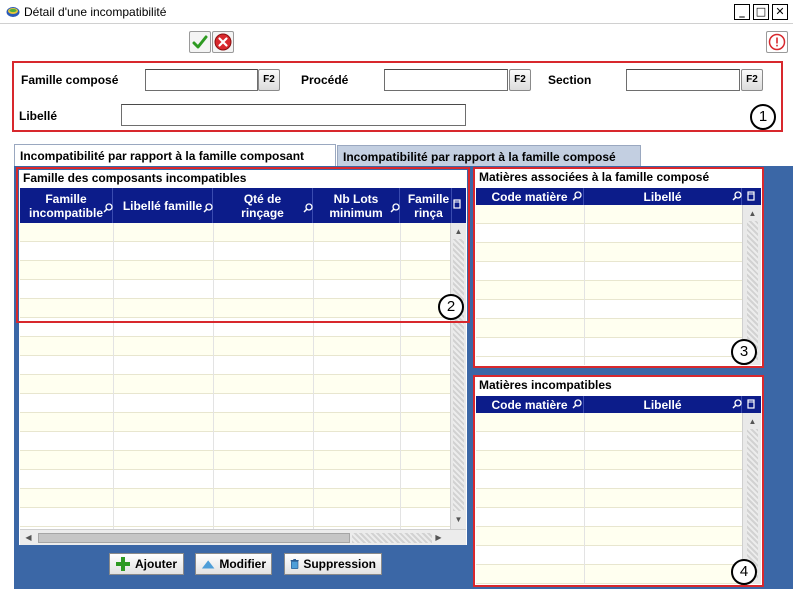  What do you see at coordinates (269, 80) in the screenshot?
I see `famille-compose-f2-button: F2` at bounding box center [269, 80].